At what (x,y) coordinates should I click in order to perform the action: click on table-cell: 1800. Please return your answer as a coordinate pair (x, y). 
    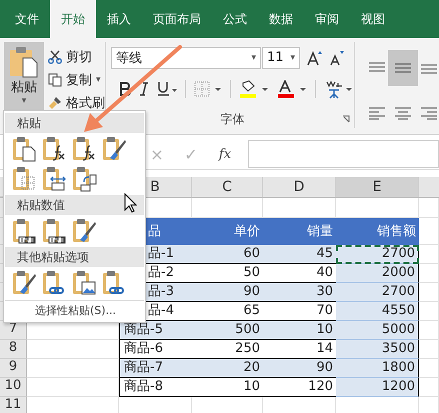
    Looking at the image, I should click on (377, 368).